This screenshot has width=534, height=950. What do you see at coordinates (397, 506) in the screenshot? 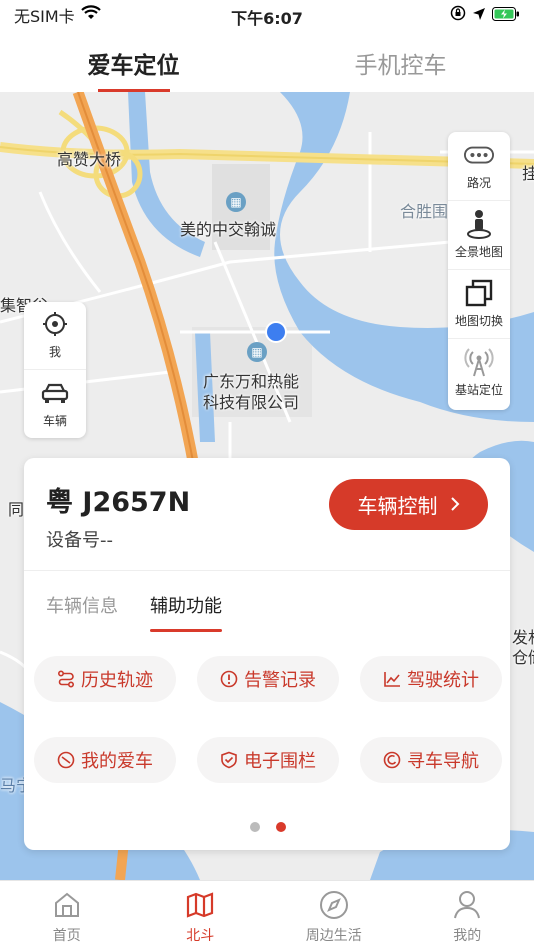
I see `vehicle-control-label: 车辆控制` at bounding box center [397, 506].